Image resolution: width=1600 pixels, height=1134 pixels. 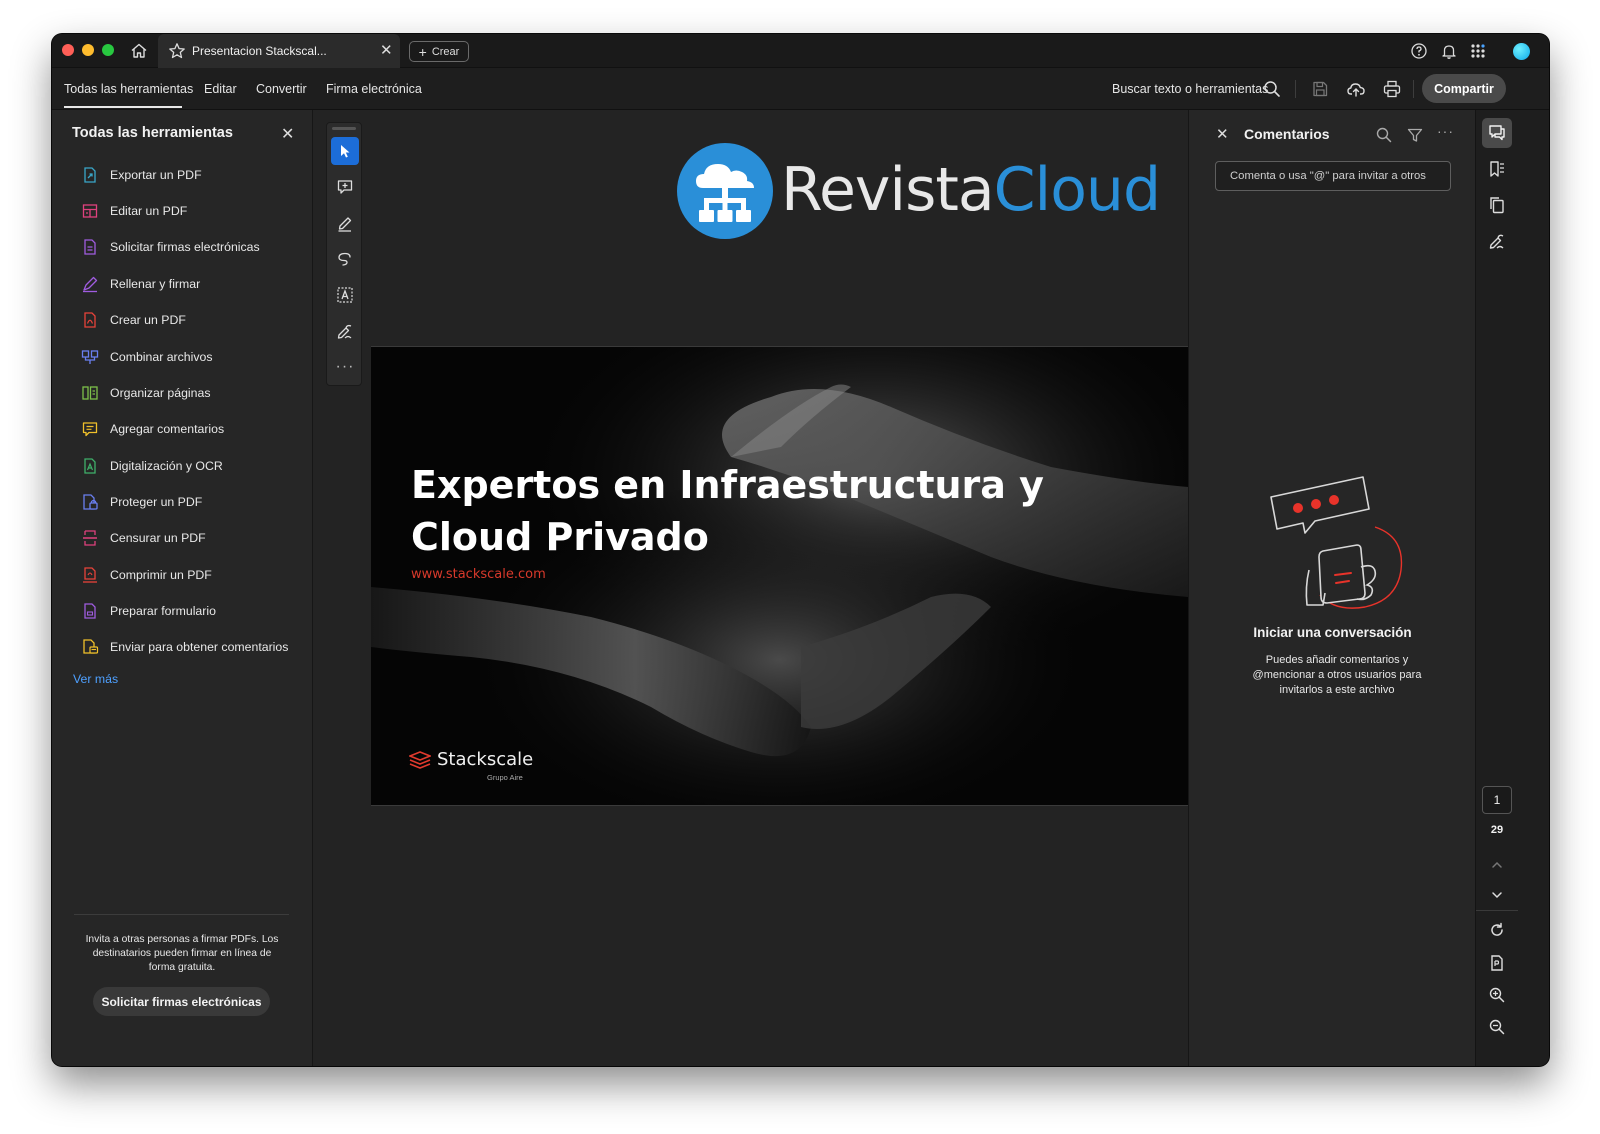 I want to click on highlight-tool-button, so click(x=345, y=223).